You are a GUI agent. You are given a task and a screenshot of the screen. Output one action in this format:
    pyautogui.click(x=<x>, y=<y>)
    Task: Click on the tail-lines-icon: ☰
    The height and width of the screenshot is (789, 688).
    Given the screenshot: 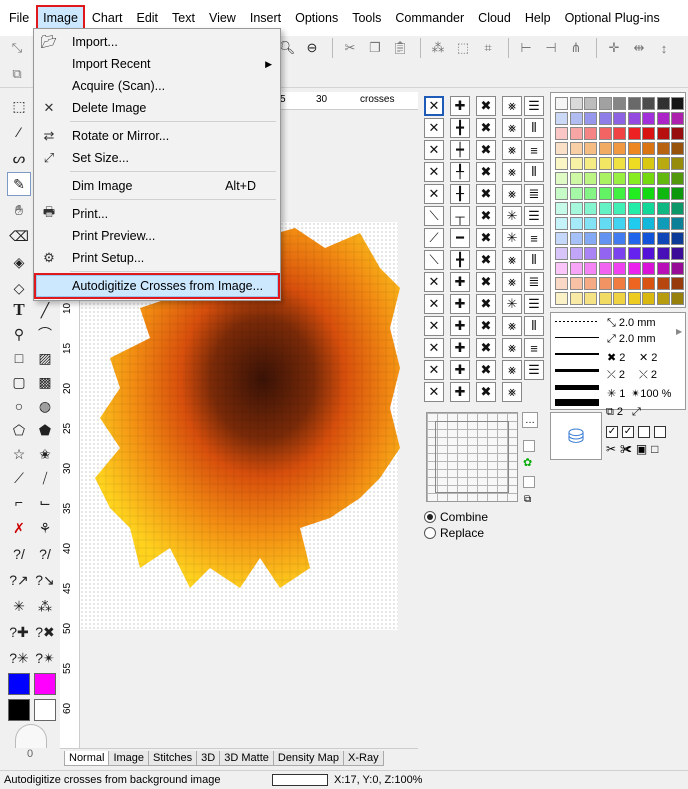 What is the action you would take?
    pyautogui.click(x=534, y=370)
    